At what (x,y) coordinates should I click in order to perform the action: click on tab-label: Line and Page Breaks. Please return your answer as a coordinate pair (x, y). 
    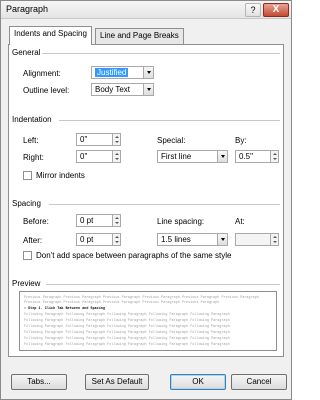
    Looking at the image, I should click on (139, 35).